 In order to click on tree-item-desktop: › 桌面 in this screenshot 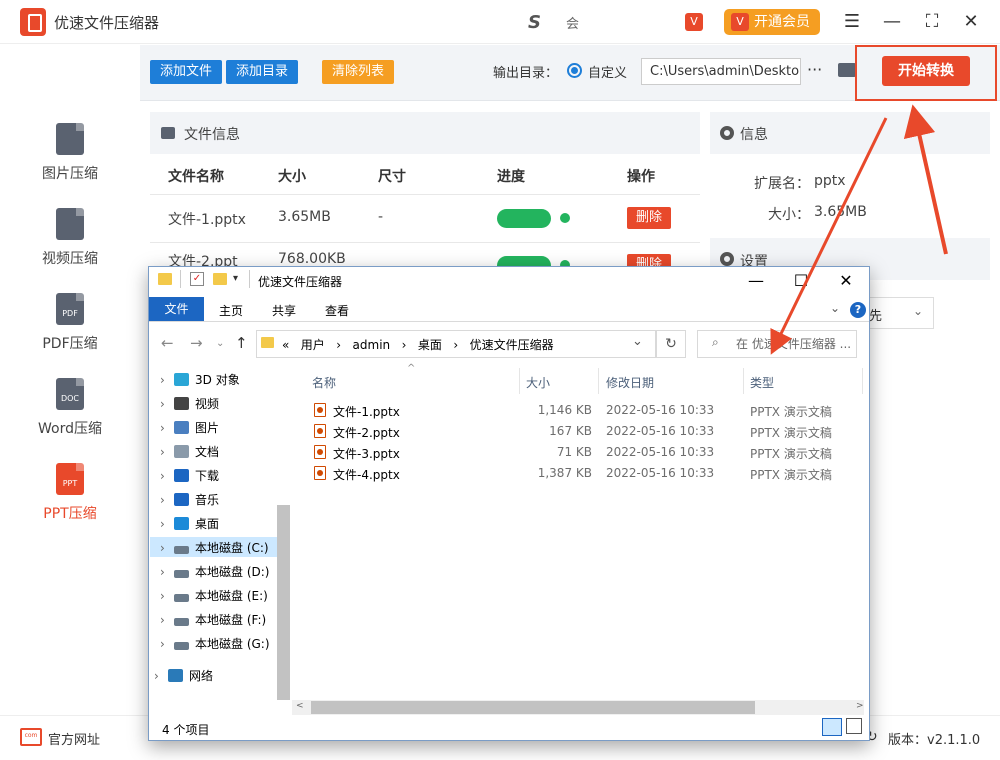, I will do `click(189, 523)`.